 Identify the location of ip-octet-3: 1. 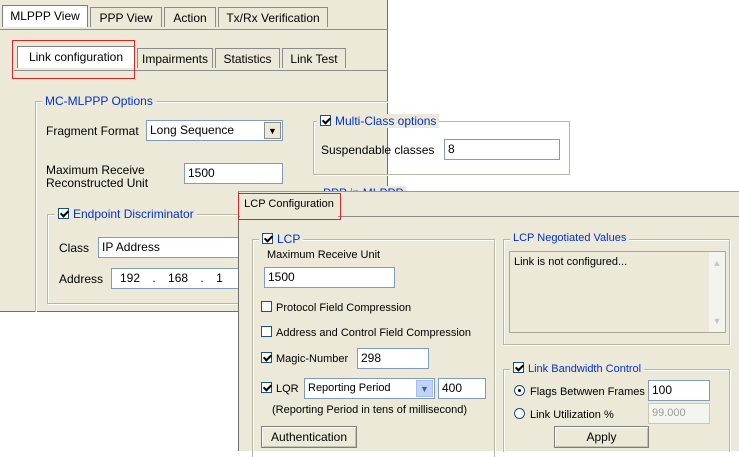
(219, 278).